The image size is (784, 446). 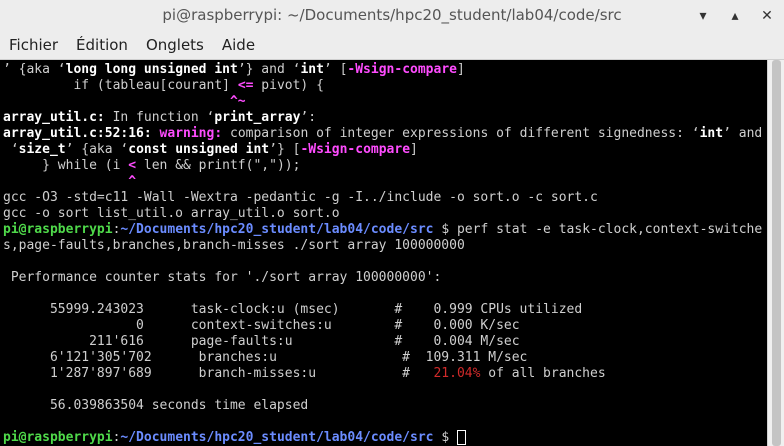 I want to click on elapsed-time: 56.039863504 seconds time elapsed, so click(x=156, y=405).